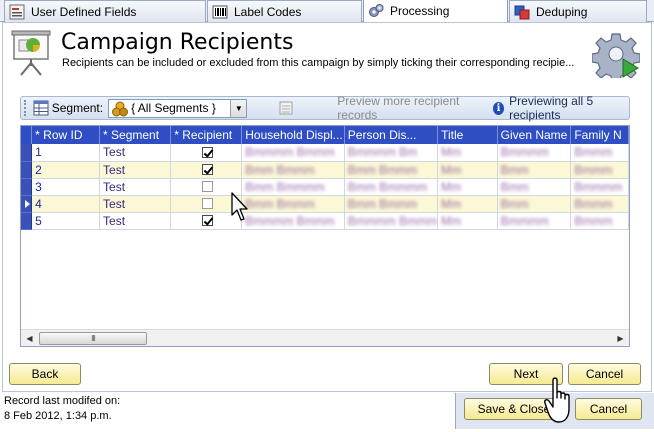 The image size is (654, 432). What do you see at coordinates (62, 401) in the screenshot?
I see `last-modified-label: Record last modifed on:` at bounding box center [62, 401].